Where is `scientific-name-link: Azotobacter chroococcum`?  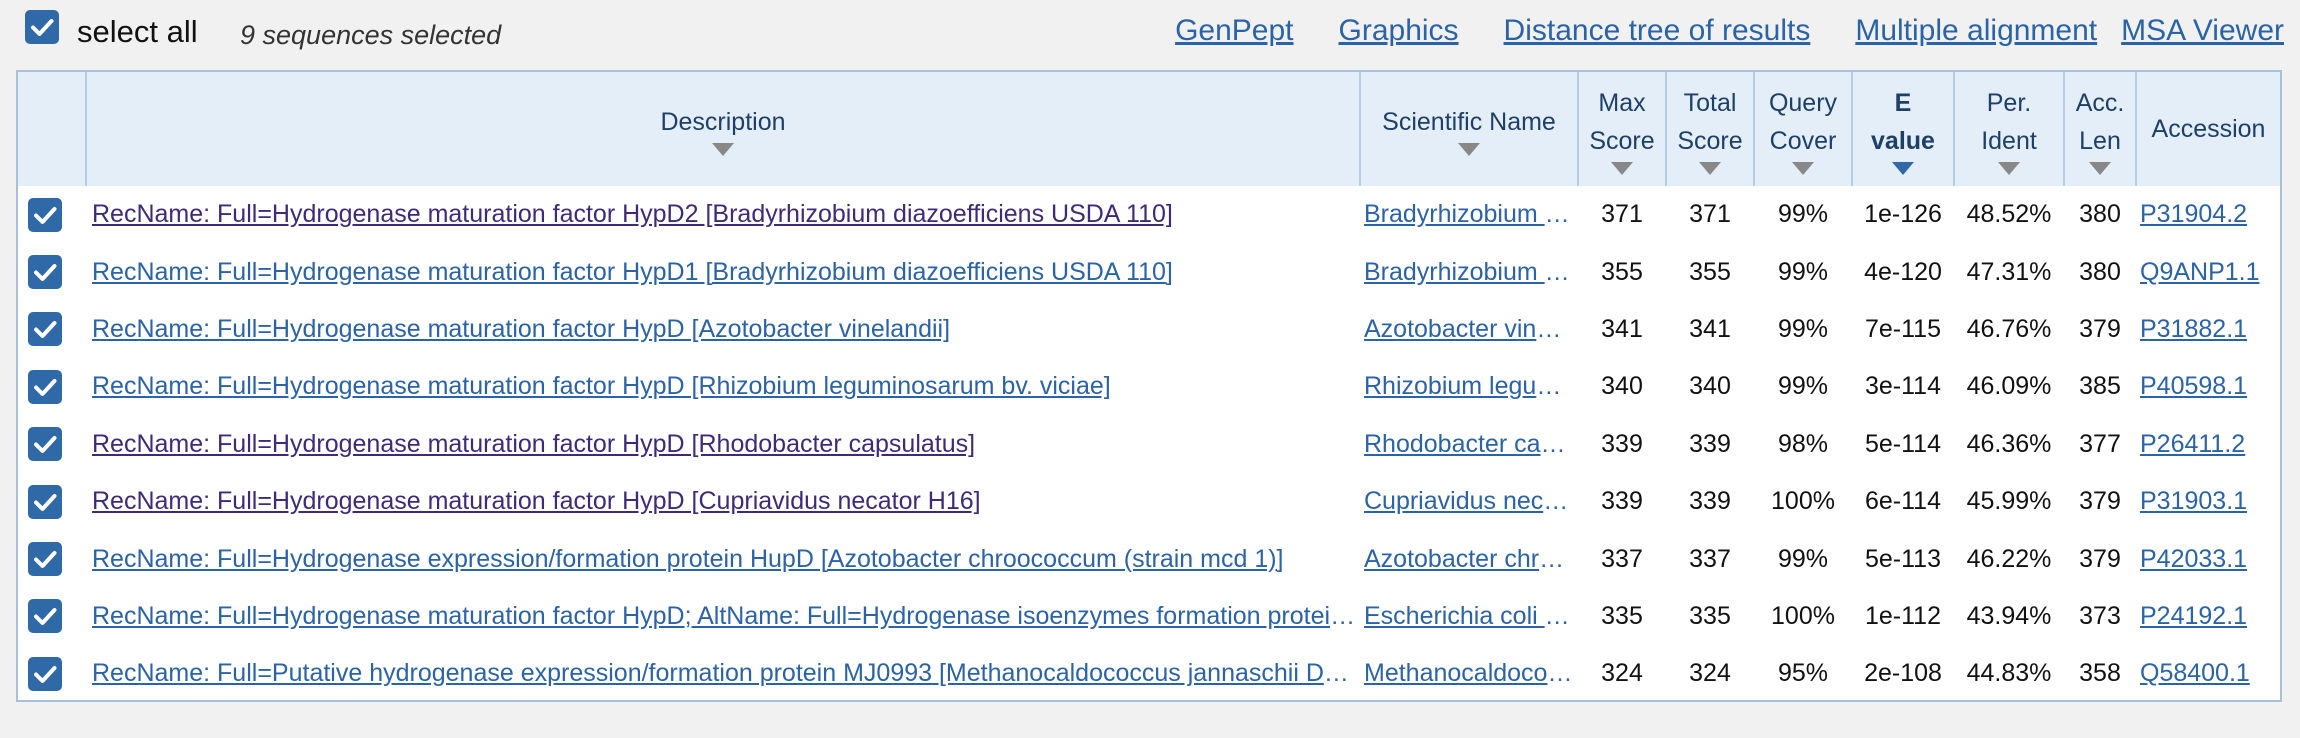 scientific-name-link: Azotobacter chroococcum is located at coordinates (1469, 559).